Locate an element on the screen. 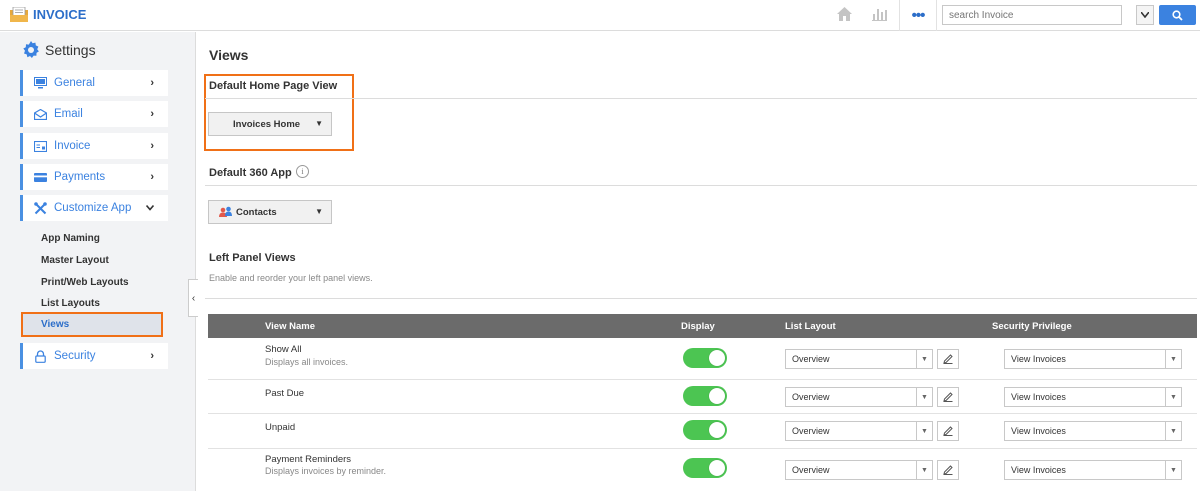 This screenshot has width=1200, height=491. chart-icon is located at coordinates (879, 14).